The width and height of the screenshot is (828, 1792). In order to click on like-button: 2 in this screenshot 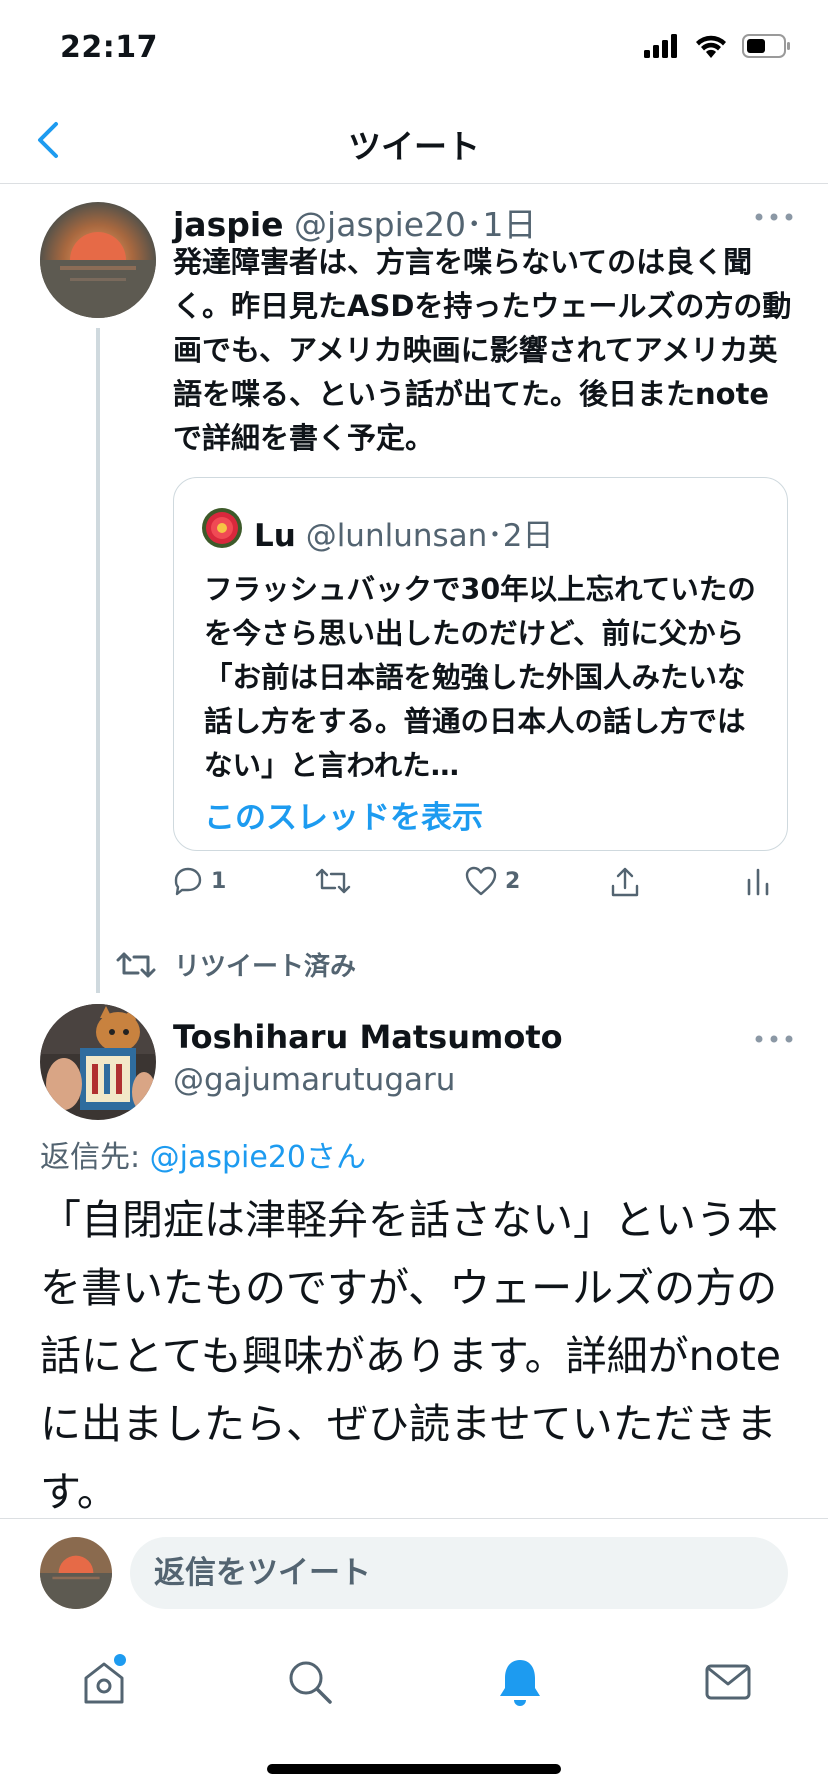, I will do `click(492, 881)`.